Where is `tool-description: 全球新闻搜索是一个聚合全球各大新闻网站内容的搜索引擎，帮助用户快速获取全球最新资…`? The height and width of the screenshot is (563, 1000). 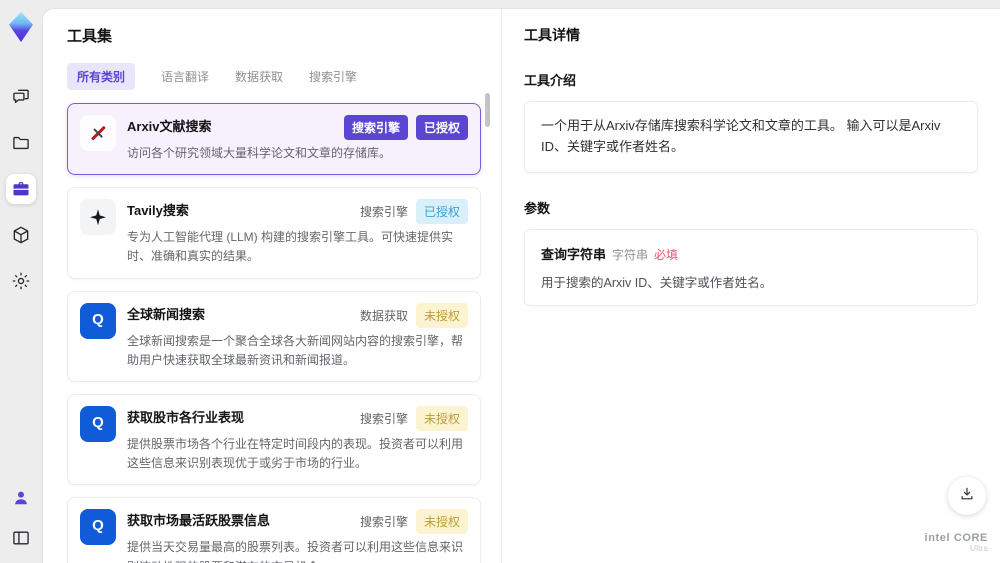 tool-description: 全球新闻搜索是一个聚合全球各大新闻网站内容的搜索引擎，帮助用户快速获取全球最新资… is located at coordinates (295, 350).